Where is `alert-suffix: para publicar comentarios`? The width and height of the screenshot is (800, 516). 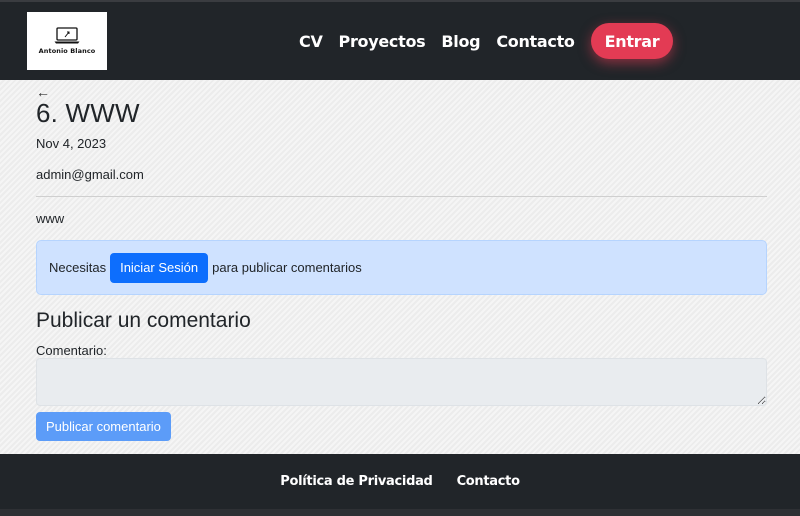 alert-suffix: para publicar comentarios is located at coordinates (287, 267).